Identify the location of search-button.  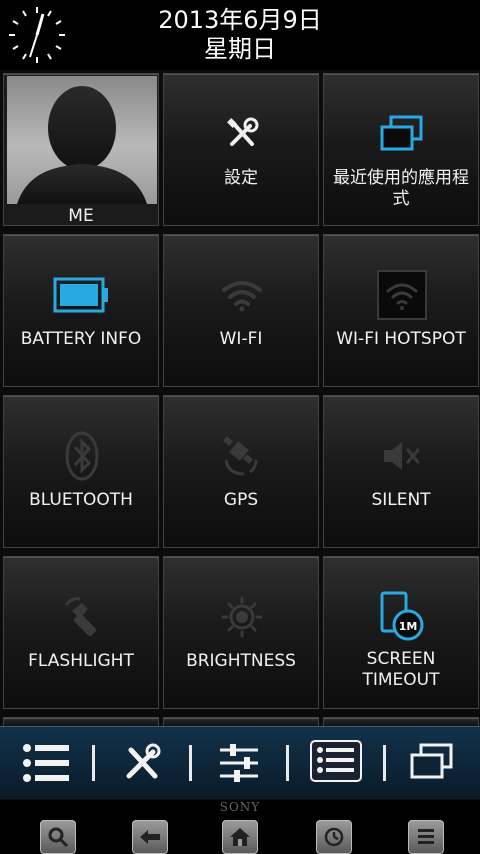
(58, 837).